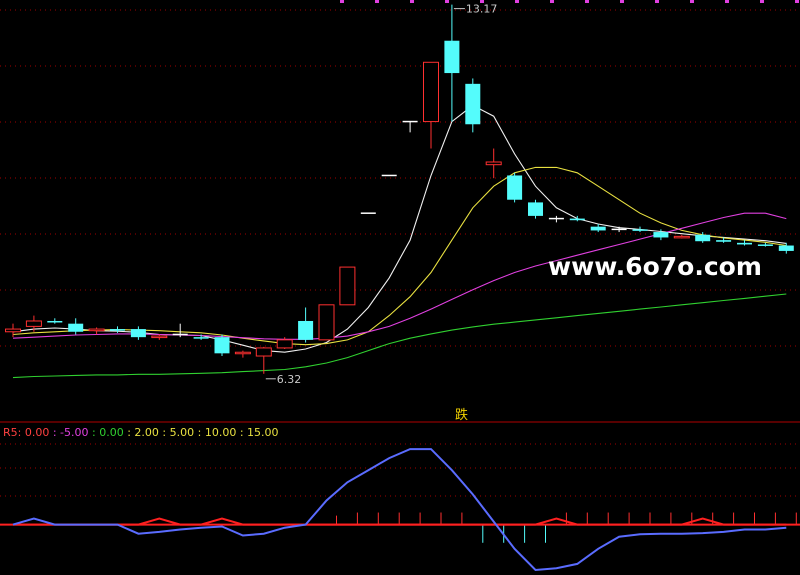 The image size is (800, 575). I want to click on legend-item: : 15.00, so click(259, 432).